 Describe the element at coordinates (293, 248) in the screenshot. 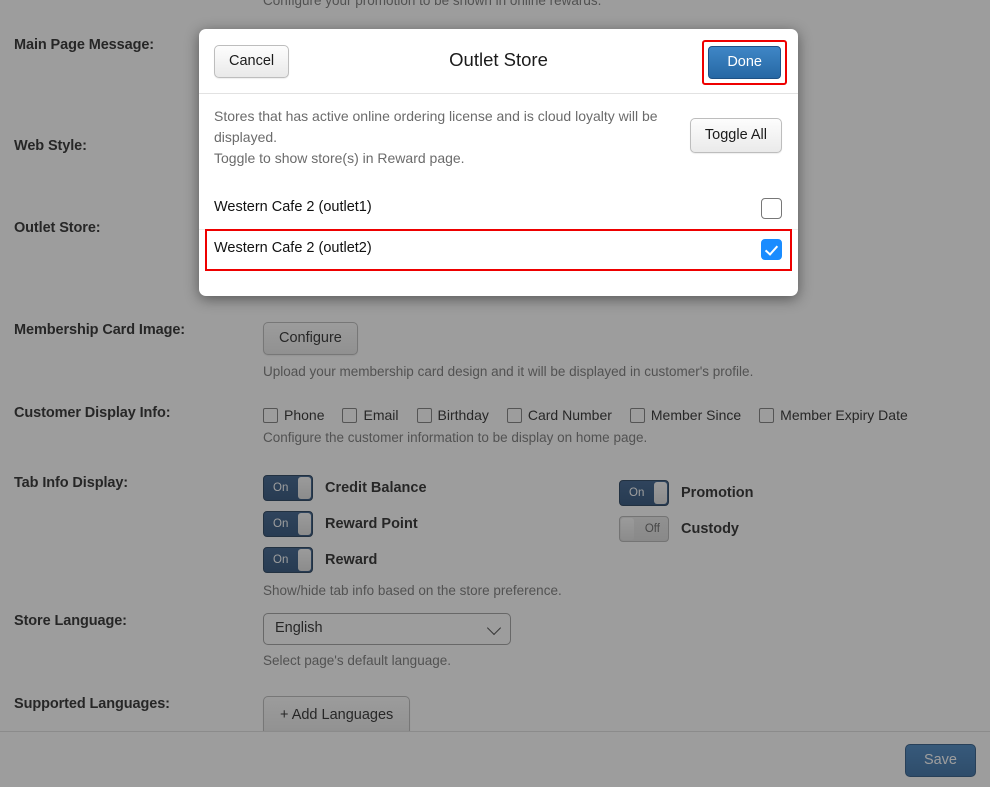

I see `store-name: Western Cafe 2 (outlet2)` at that location.